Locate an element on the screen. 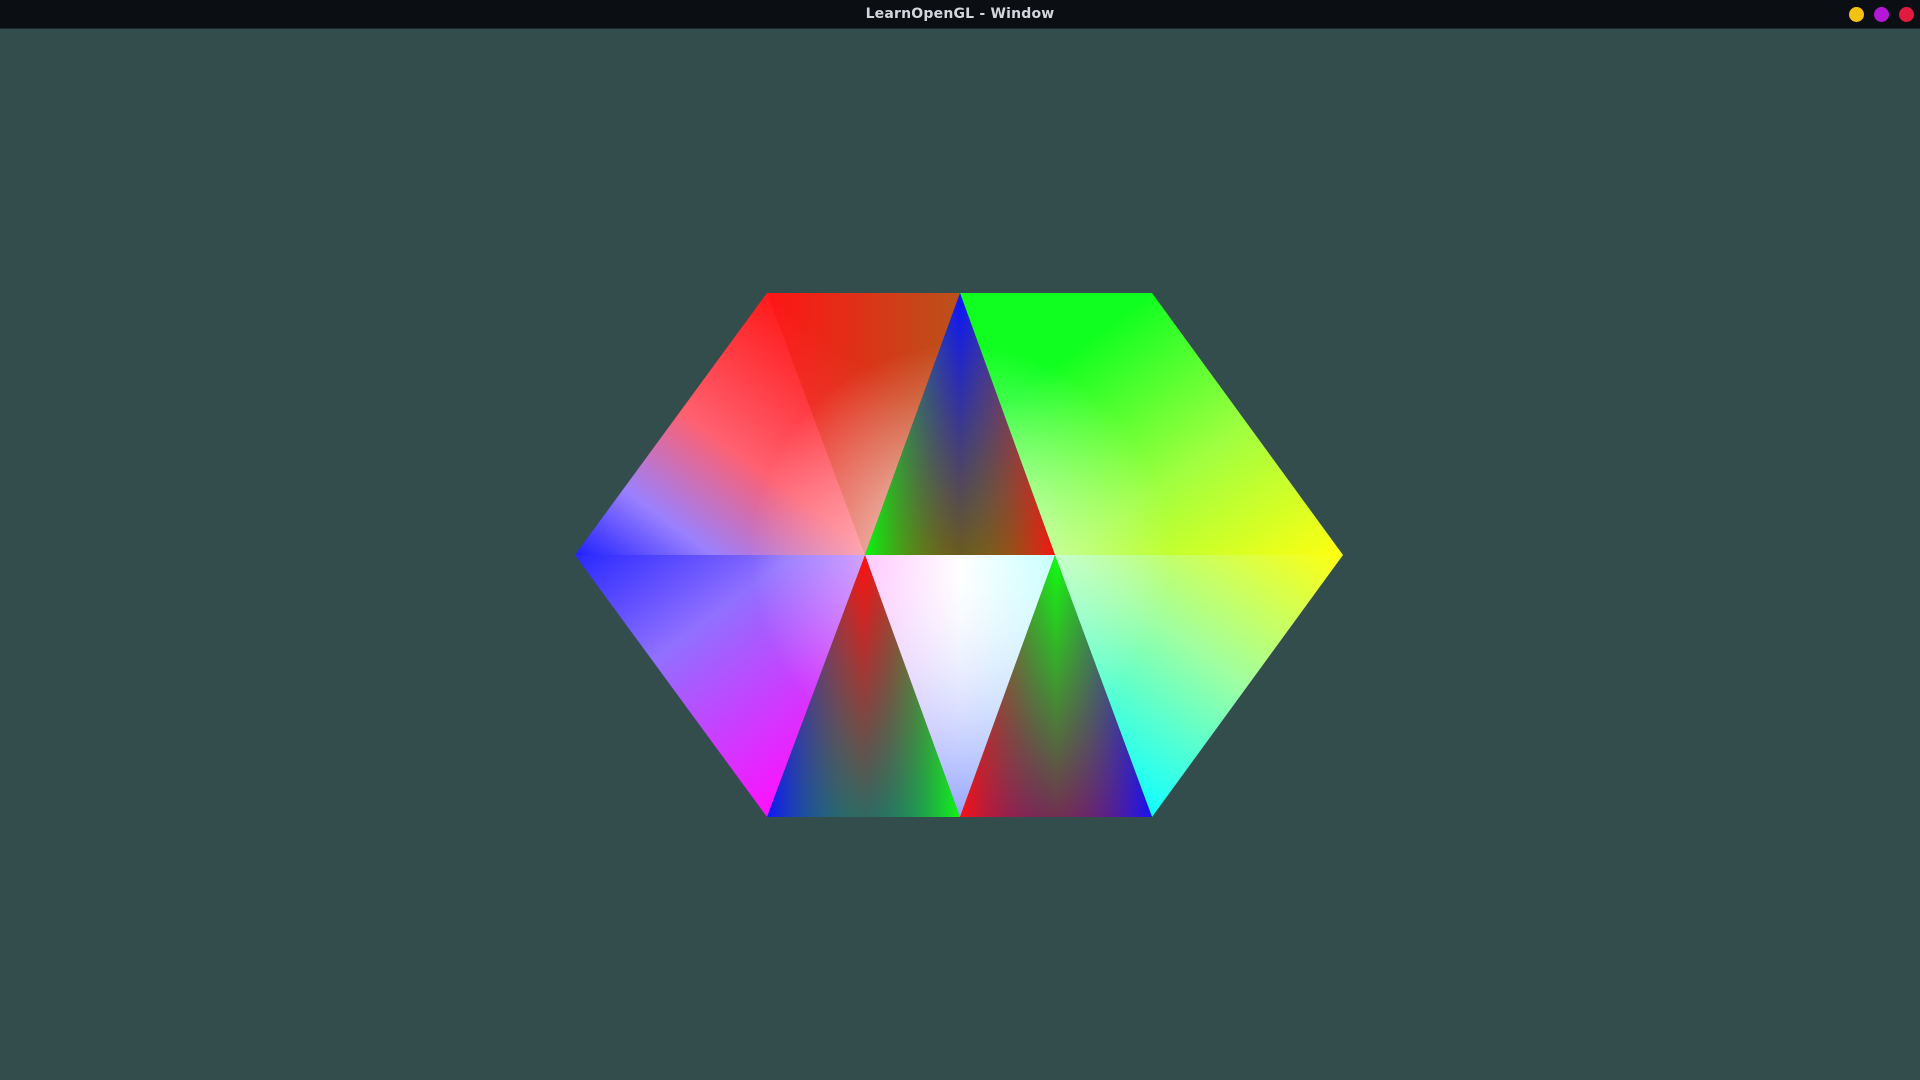  window-title: LearnOpenGL - Window is located at coordinates (960, 14).